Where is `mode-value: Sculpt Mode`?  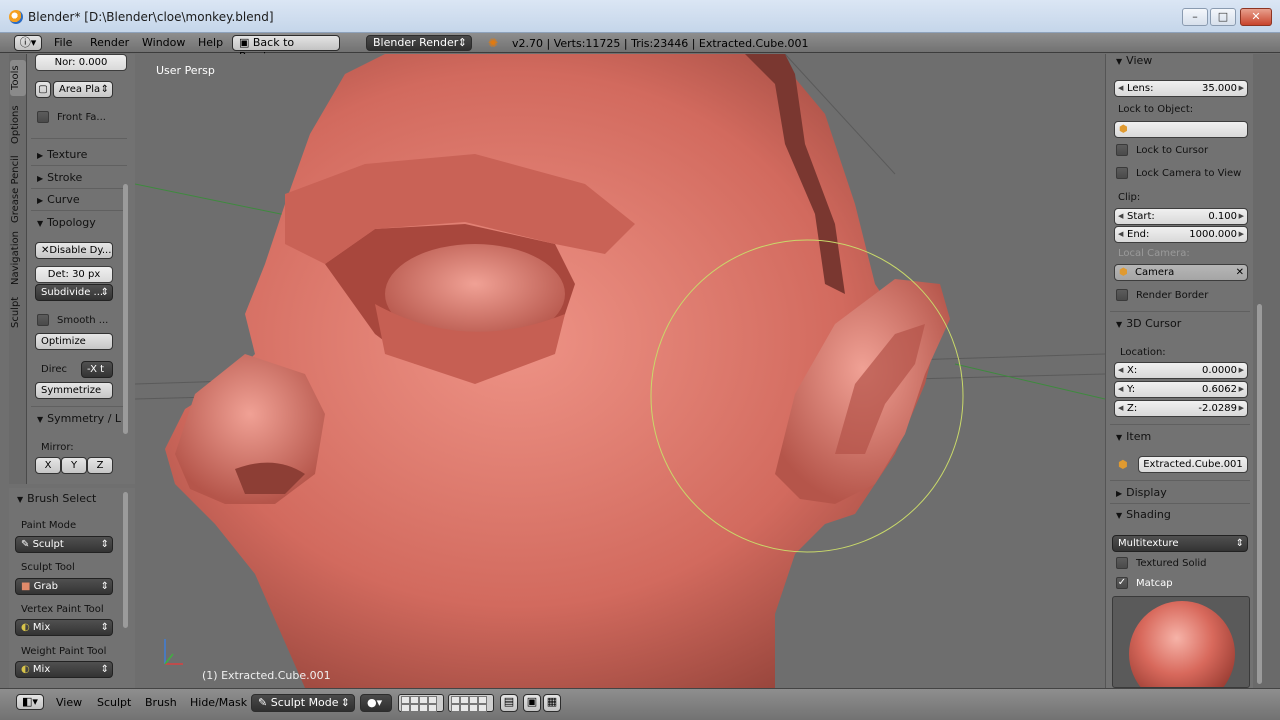 mode-value: Sculpt Mode is located at coordinates (304, 702).